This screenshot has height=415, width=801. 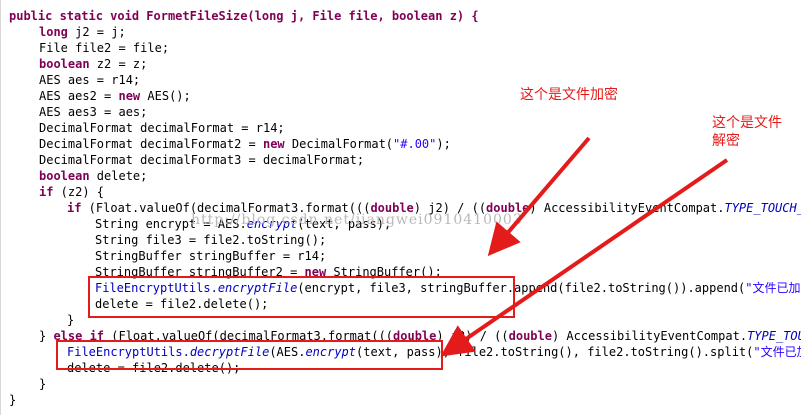 What do you see at coordinates (569, 95) in the screenshot?
I see `encrypt-annotation: 这个是文件加密` at bounding box center [569, 95].